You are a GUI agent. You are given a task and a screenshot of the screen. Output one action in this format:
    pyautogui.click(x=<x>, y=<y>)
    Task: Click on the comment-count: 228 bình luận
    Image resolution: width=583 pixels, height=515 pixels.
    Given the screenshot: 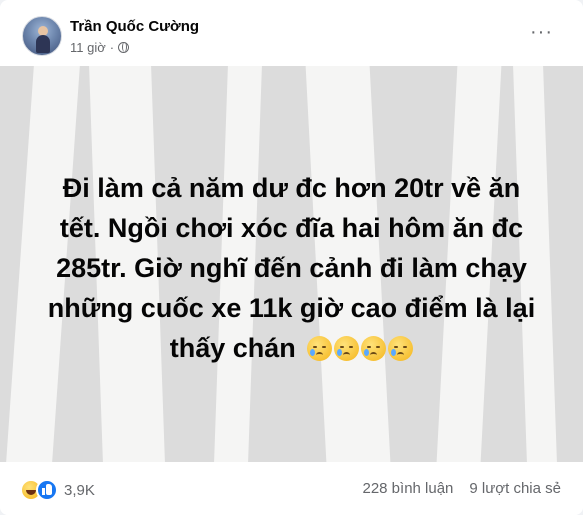 What is the action you would take?
    pyautogui.click(x=407, y=488)
    